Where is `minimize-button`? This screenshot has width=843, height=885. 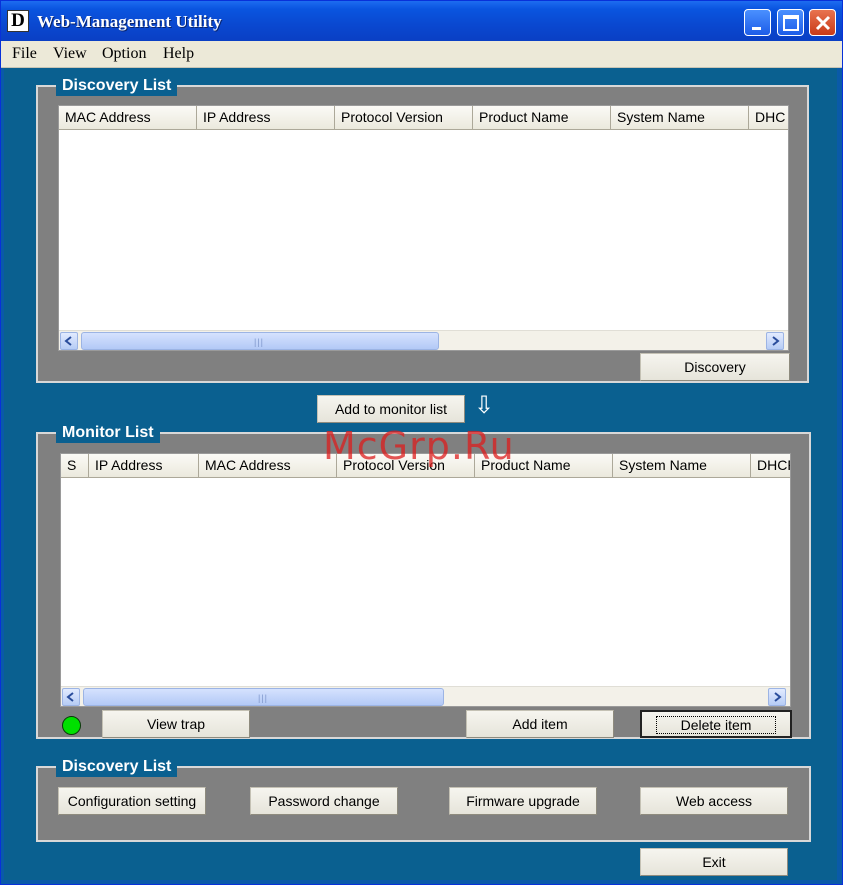
minimize-button is located at coordinates (757, 22).